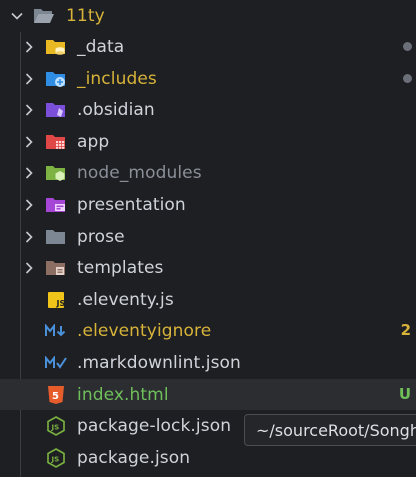 The width and height of the screenshot is (416, 477). I want to click on folder-node-icon, so click(56, 173).